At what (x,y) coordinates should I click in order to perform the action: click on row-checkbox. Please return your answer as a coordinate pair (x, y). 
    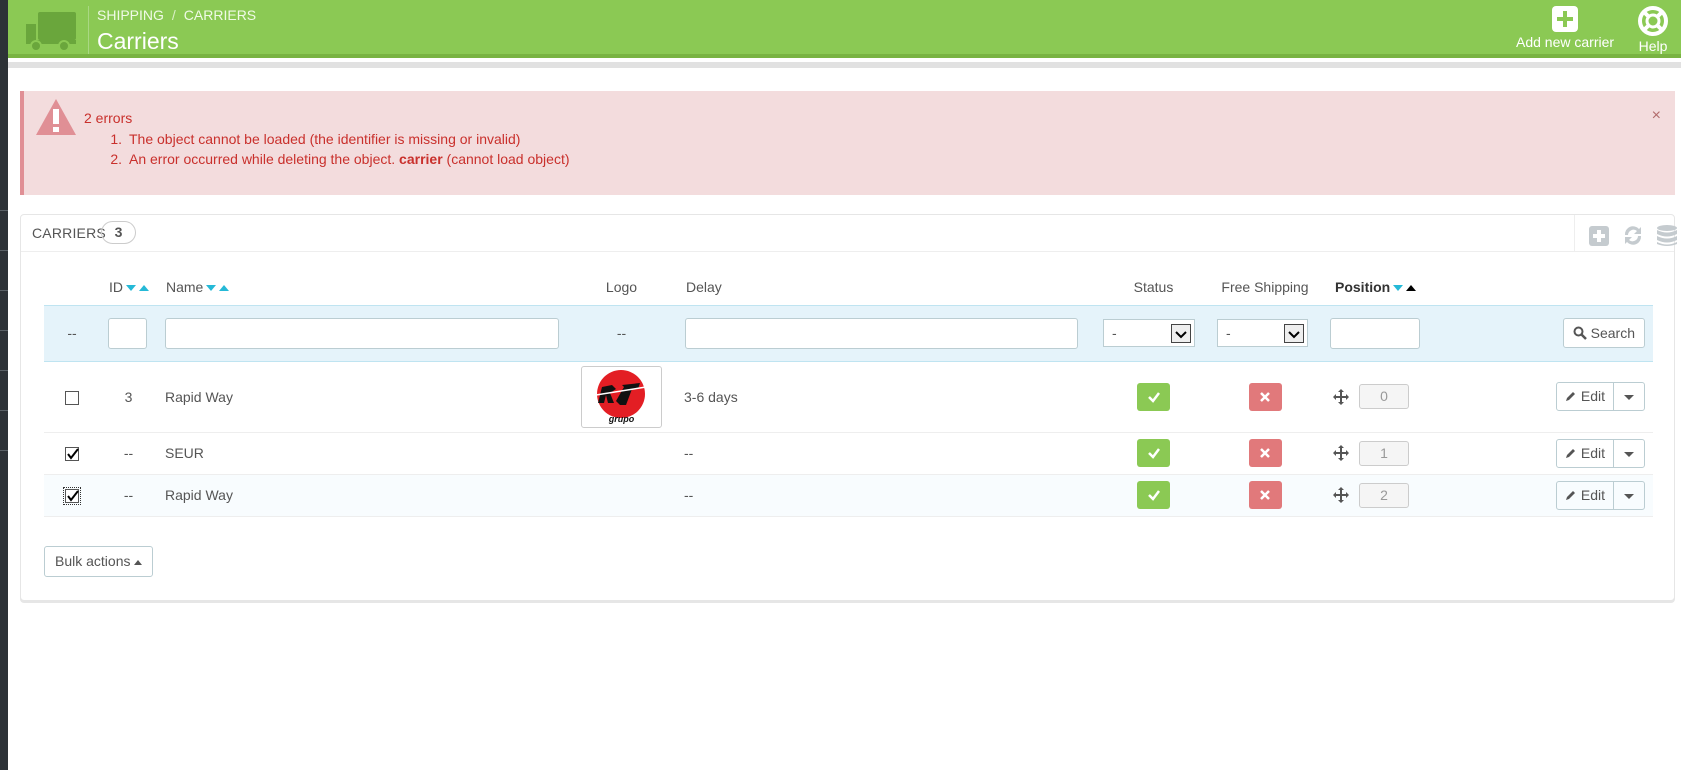
    Looking at the image, I should click on (72, 397).